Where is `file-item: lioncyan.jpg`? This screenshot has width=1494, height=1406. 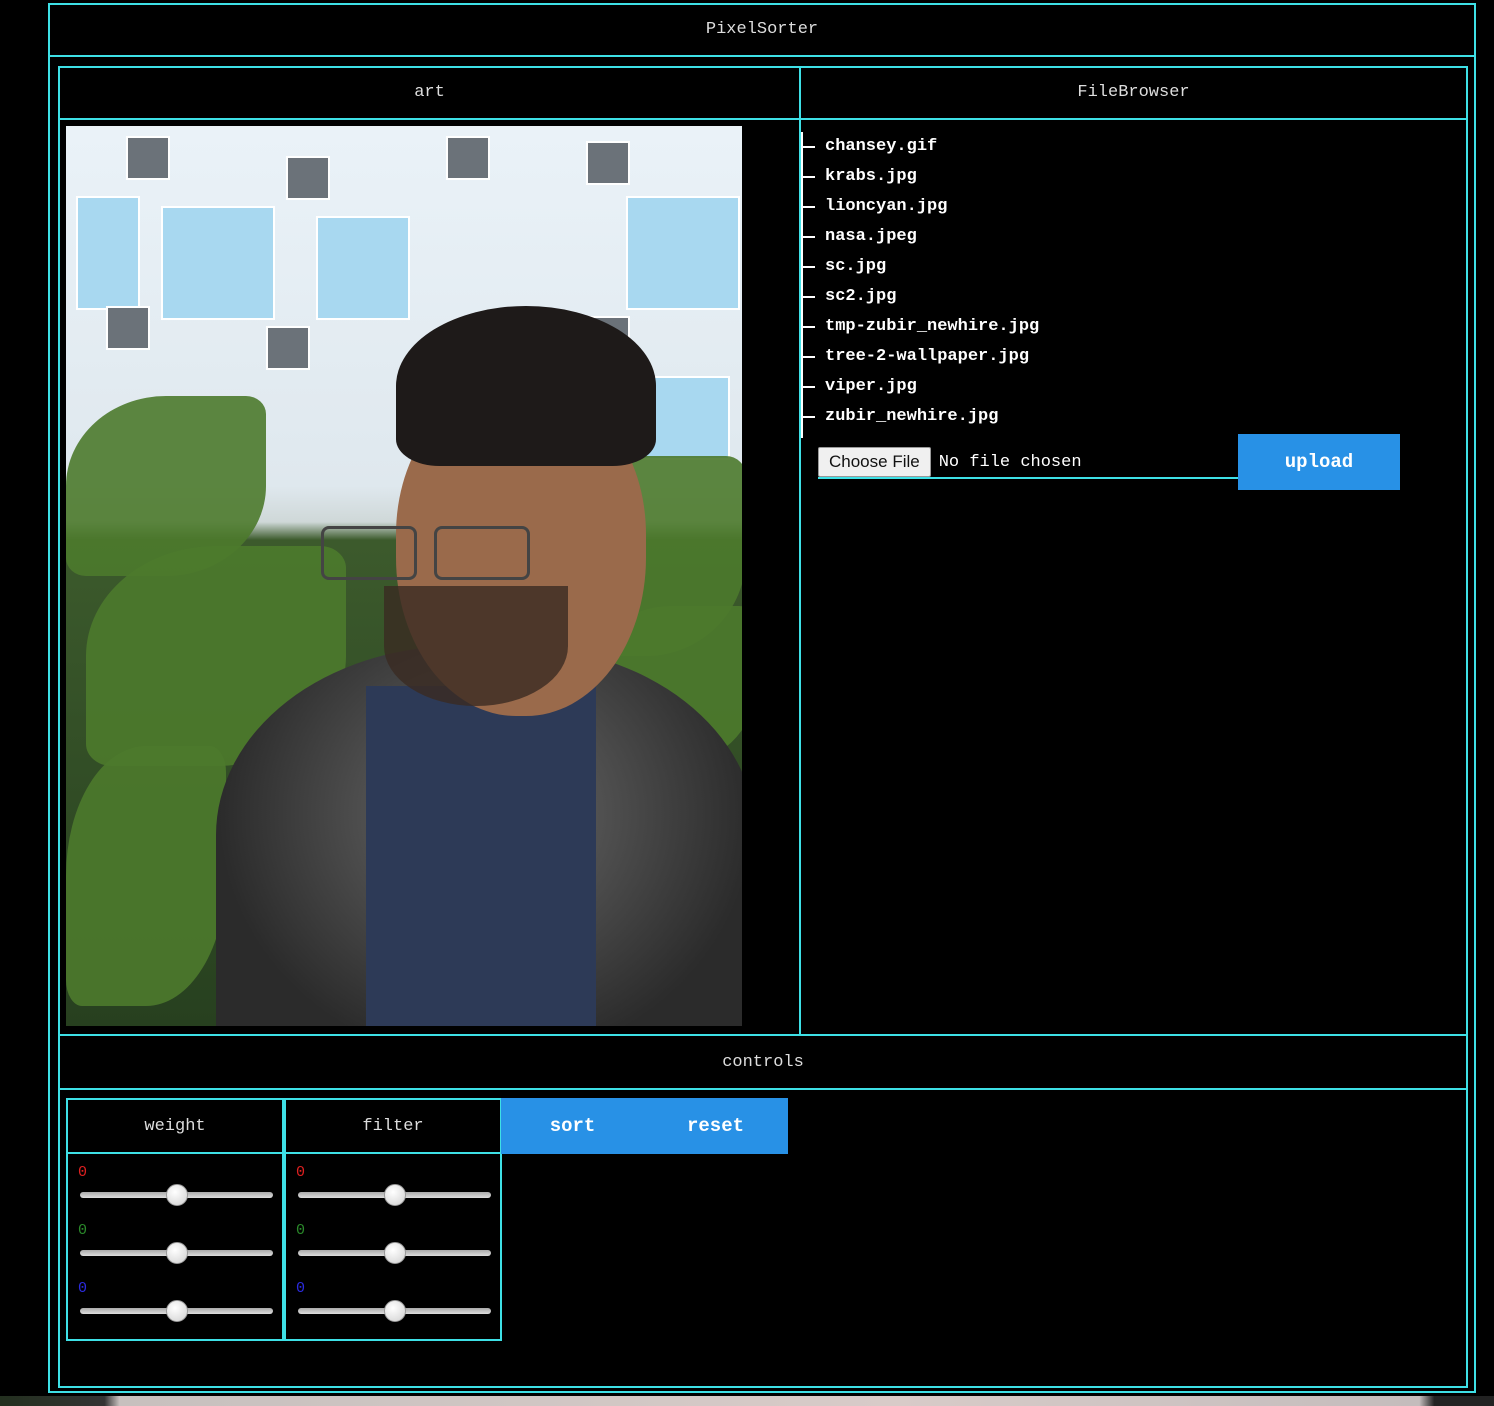
file-item: lioncyan.jpg is located at coordinates (1053, 207).